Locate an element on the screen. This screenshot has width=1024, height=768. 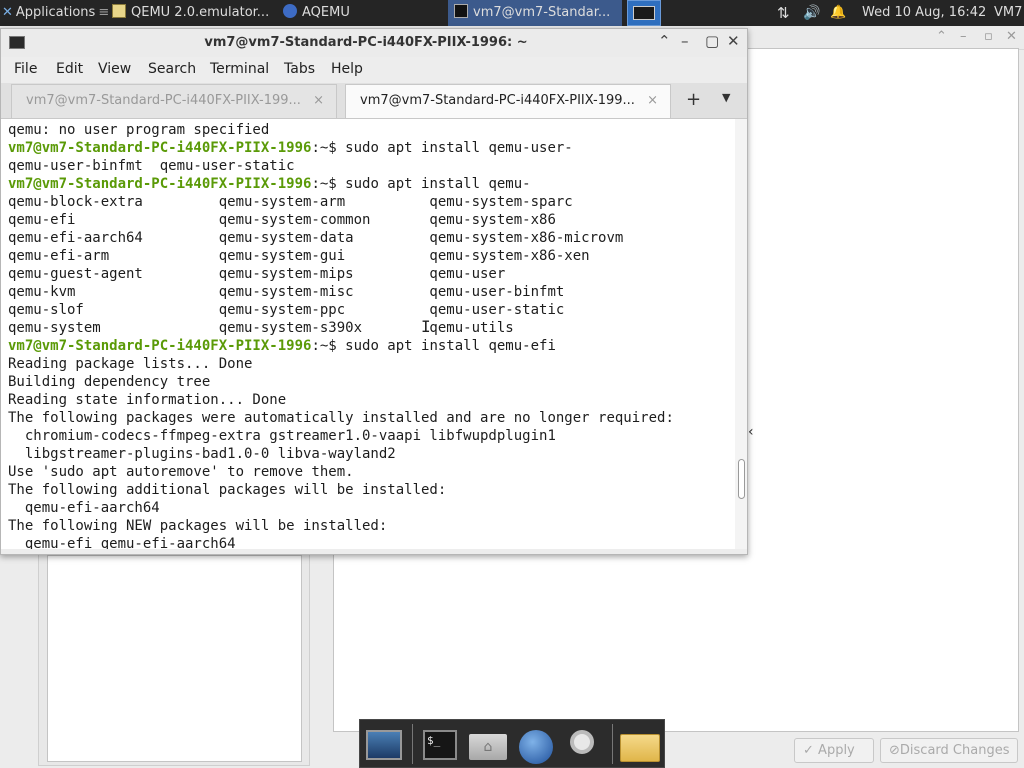
tab-1: vm7@vm7-Standard-PC-i440FX-PIIX-199... × is located at coordinates (174, 101).